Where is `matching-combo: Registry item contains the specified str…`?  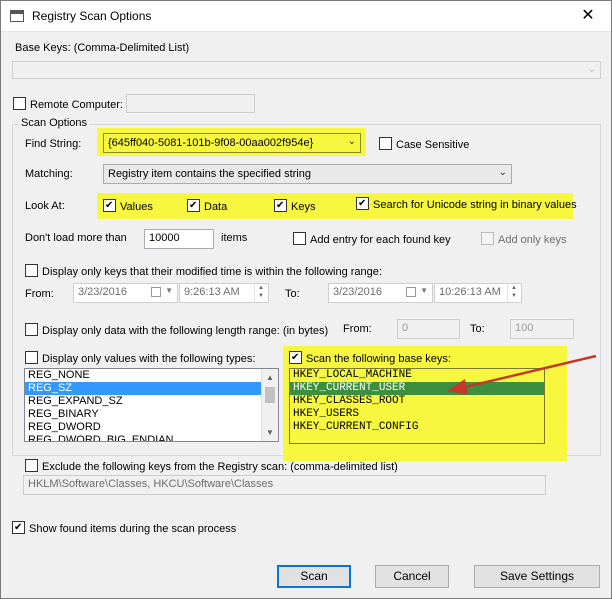
matching-combo: Registry item contains the specified str… is located at coordinates (307, 174).